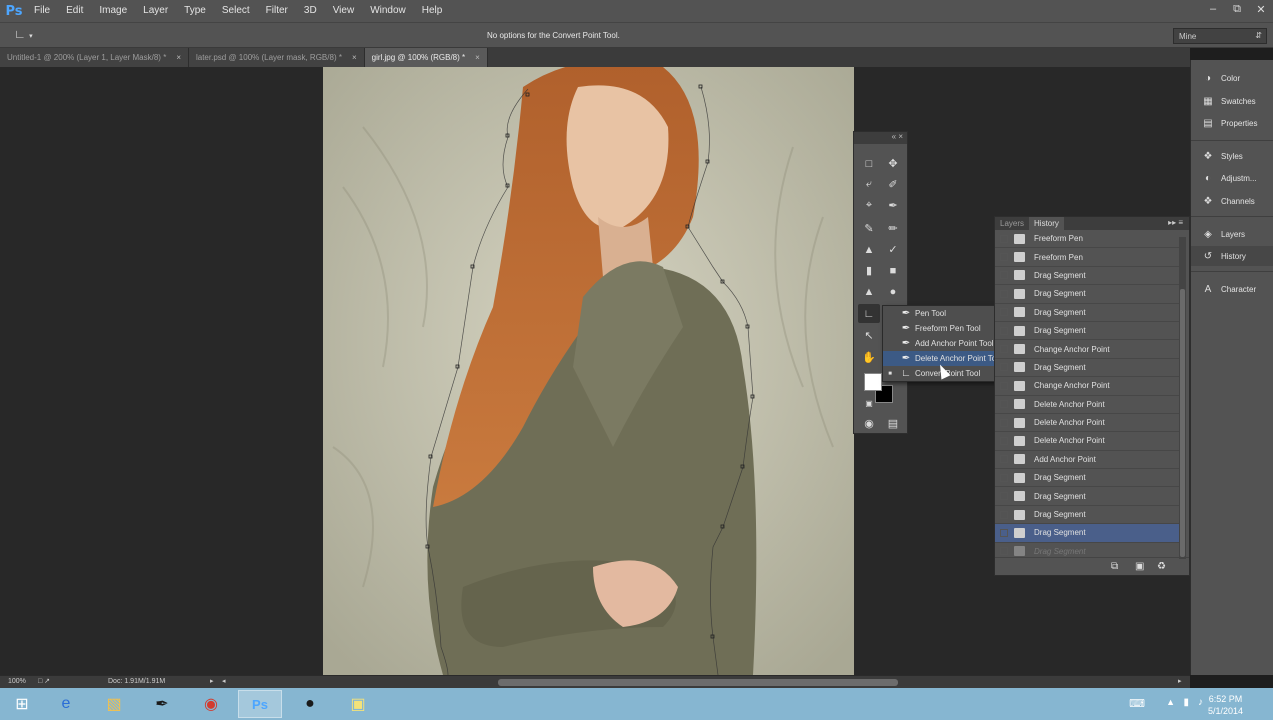  I want to click on brush-tool-icon: ✏, so click(893, 228).